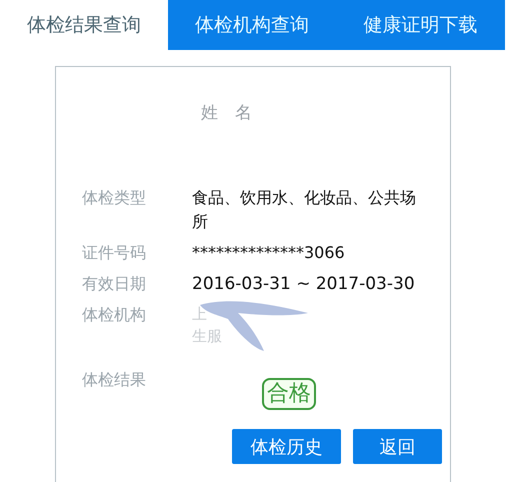  Describe the element at coordinates (114, 380) in the screenshot. I see `field-label: 体检结果` at that location.